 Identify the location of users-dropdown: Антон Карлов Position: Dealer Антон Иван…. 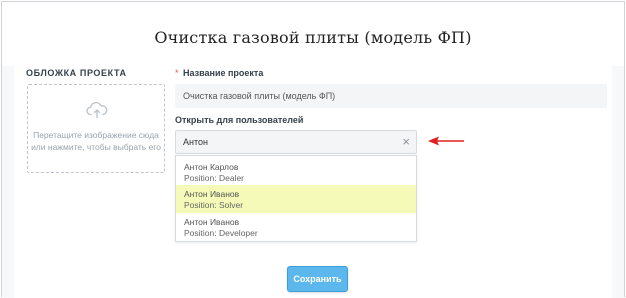
(296, 198).